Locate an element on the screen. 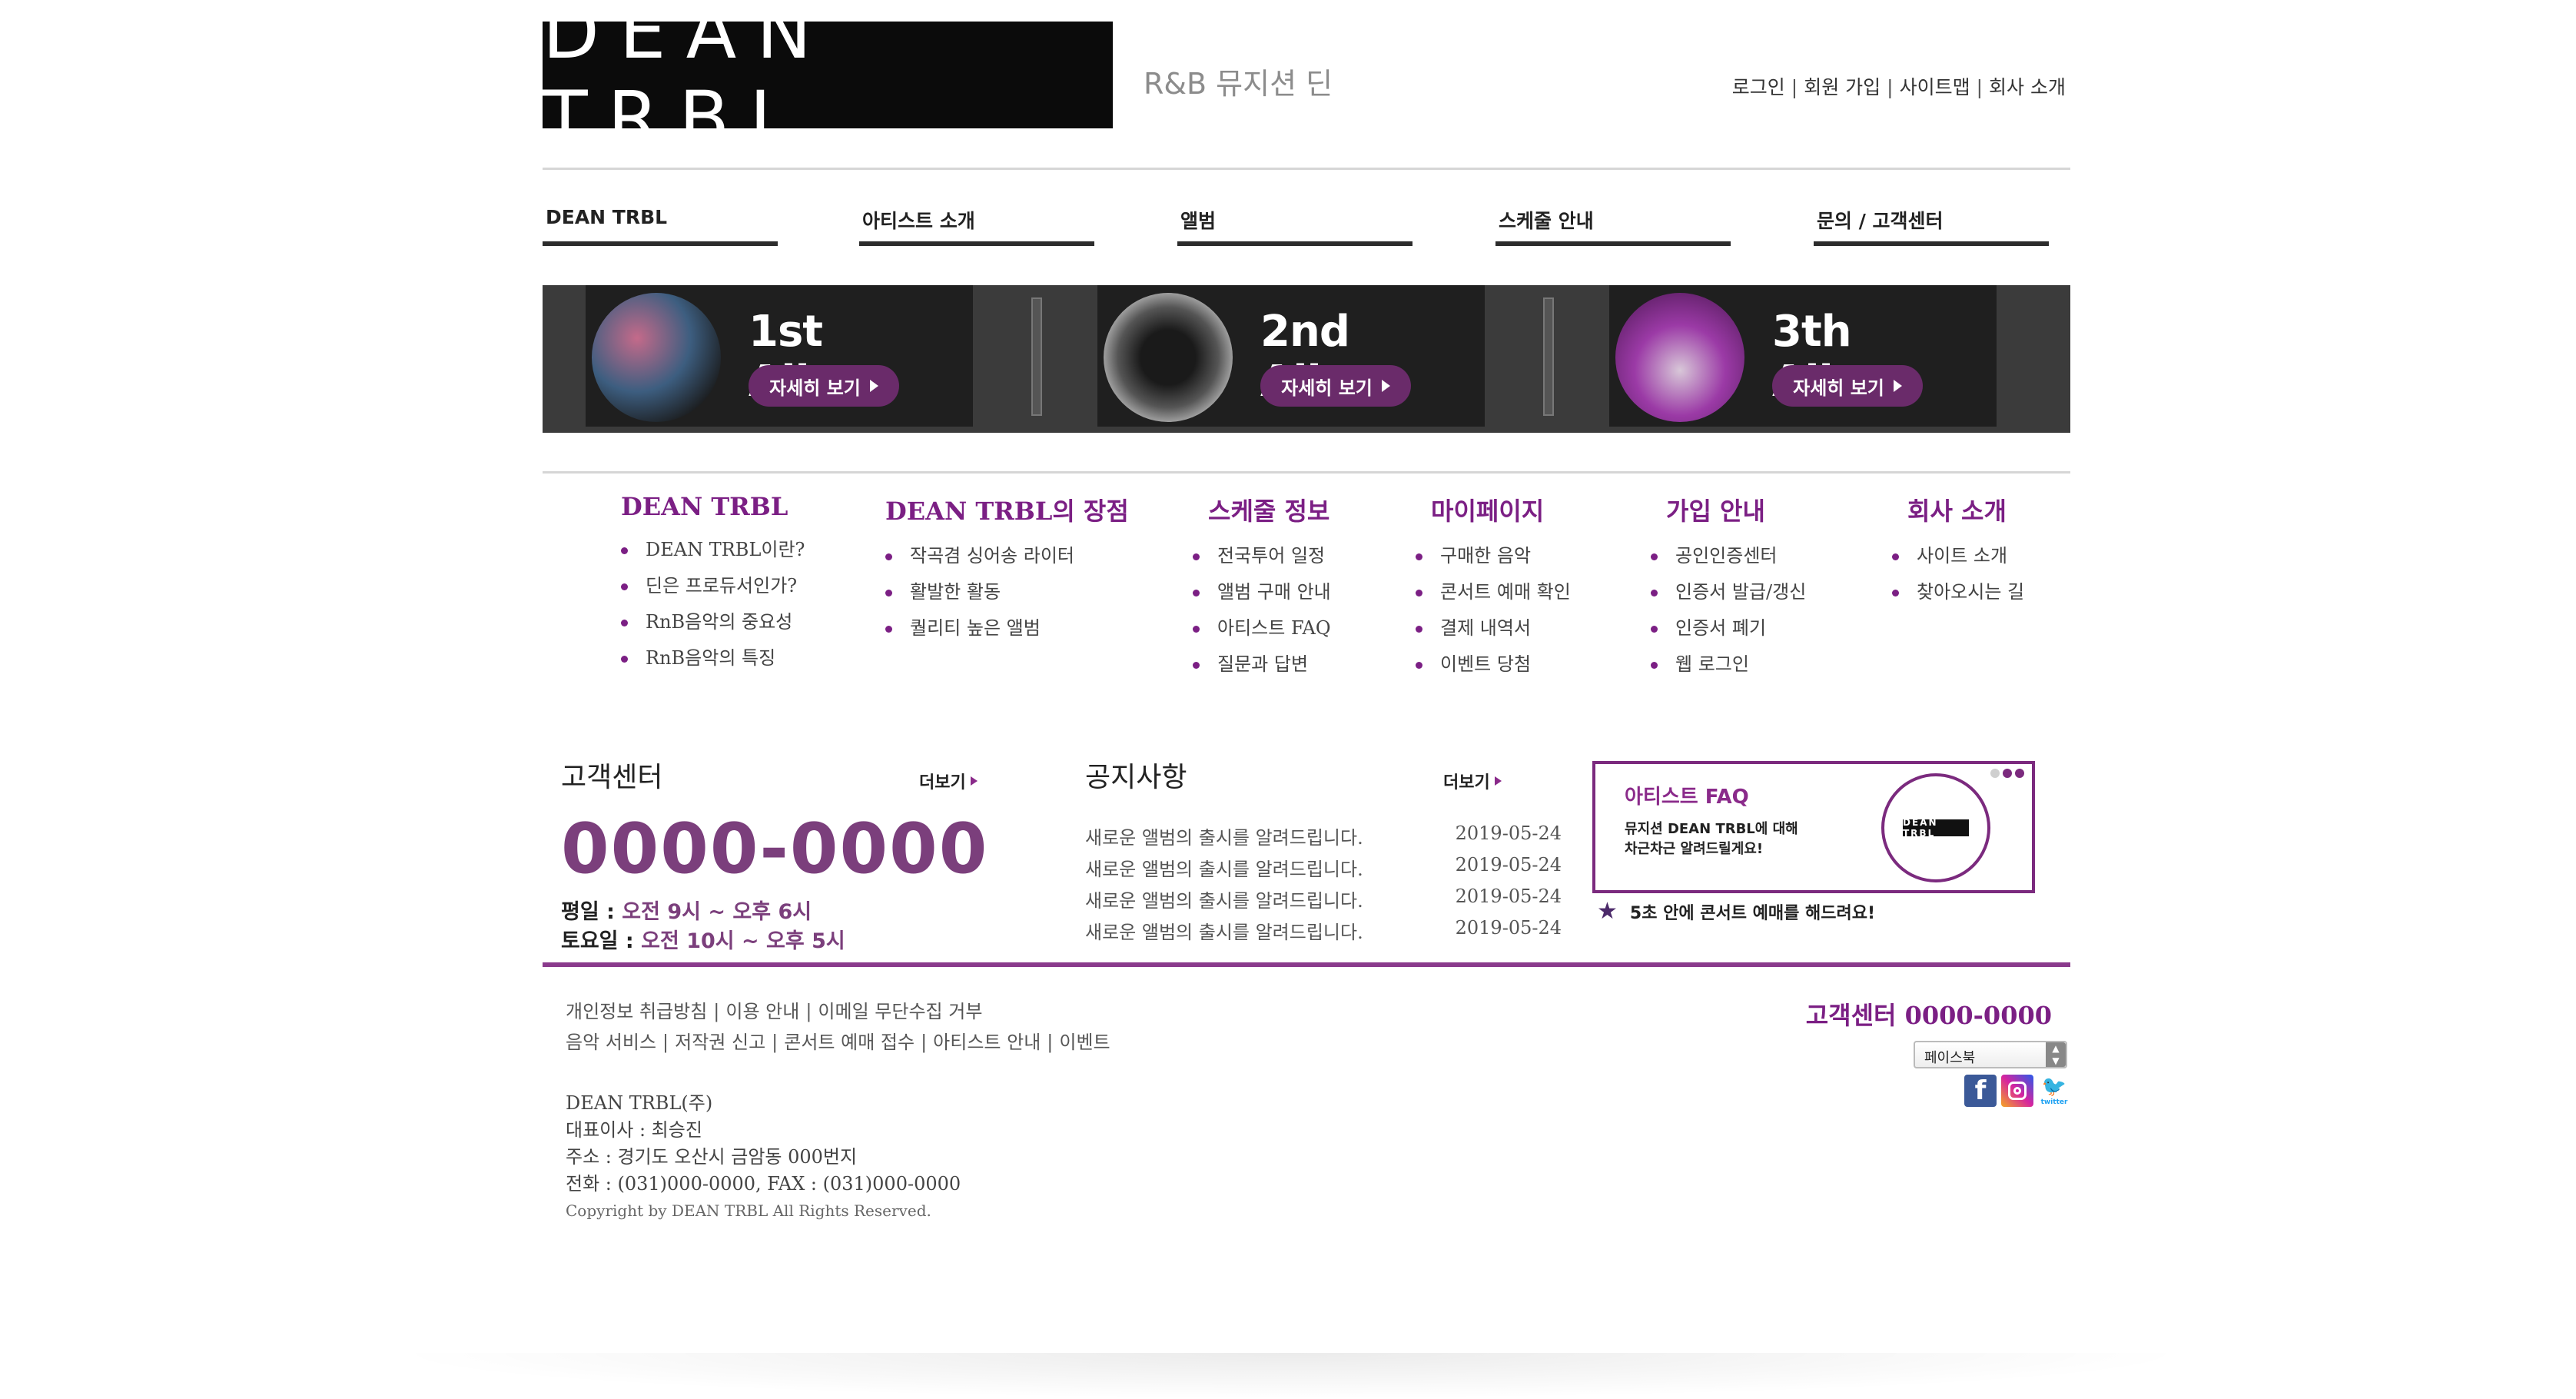  main-nav: DEAN TRBL 아티스트 소개 앨범 스케줄 안내 문의 / 고객센터 is located at coordinates (1306, 225).